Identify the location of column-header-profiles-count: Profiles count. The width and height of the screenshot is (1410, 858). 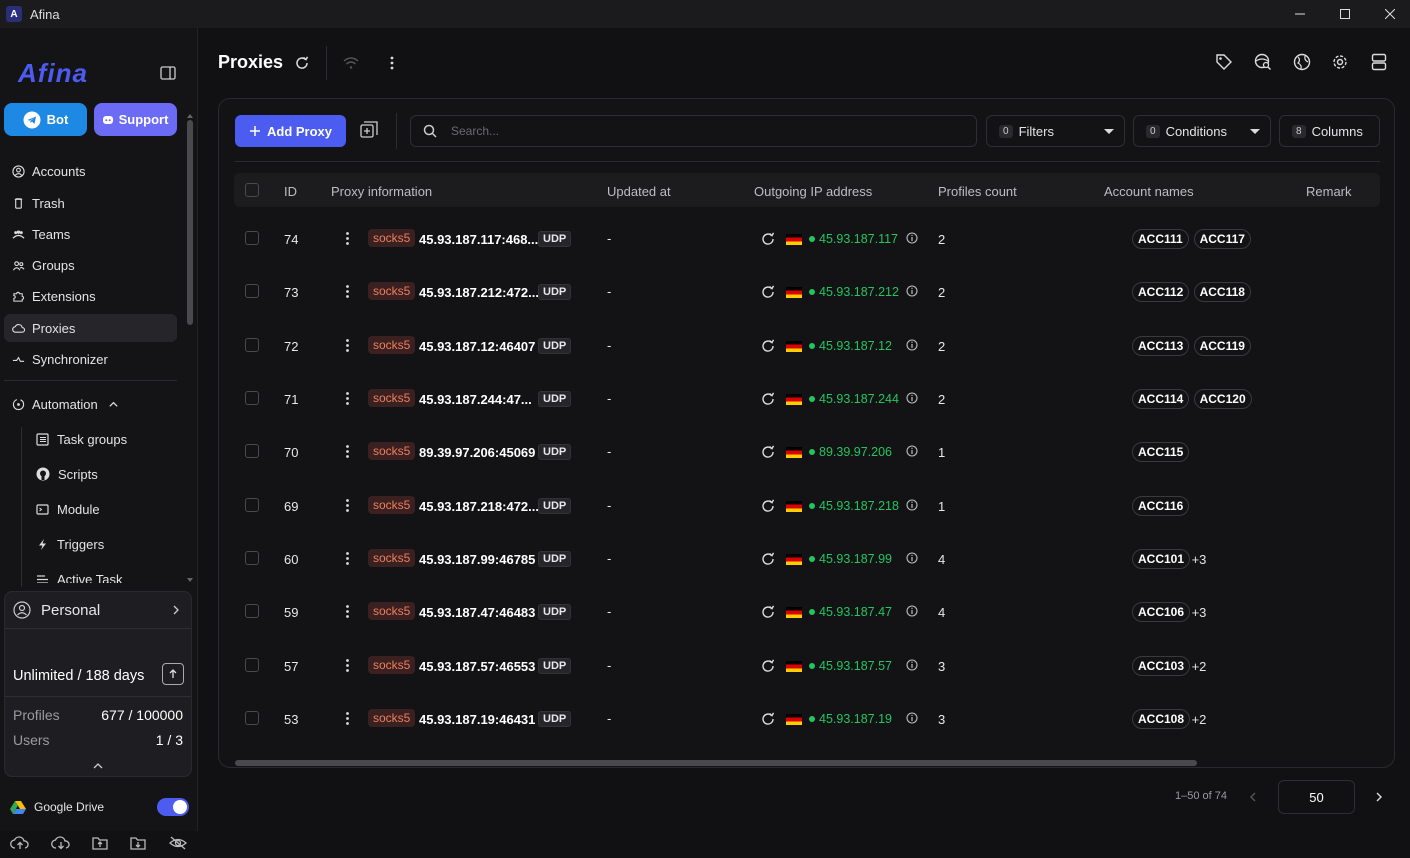
(977, 191).